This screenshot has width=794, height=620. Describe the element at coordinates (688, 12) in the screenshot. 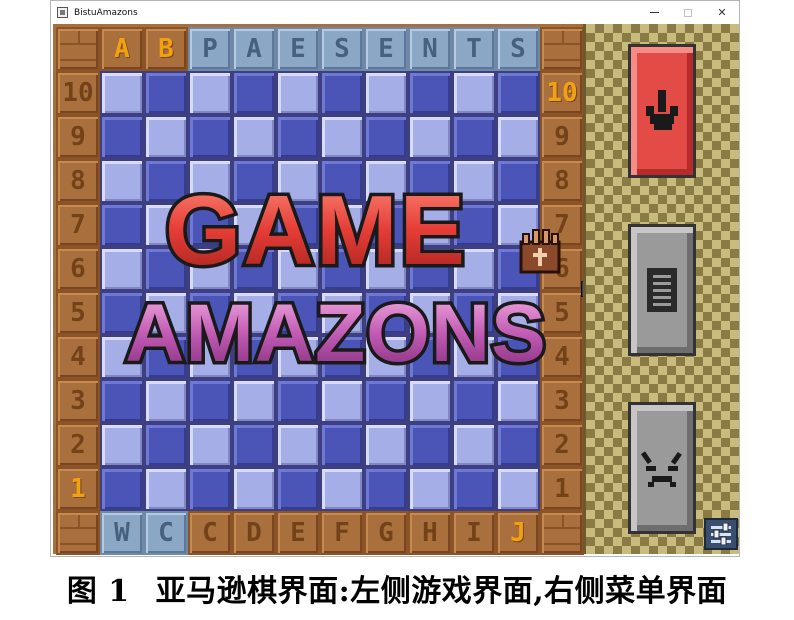

I see `maximize-button` at that location.